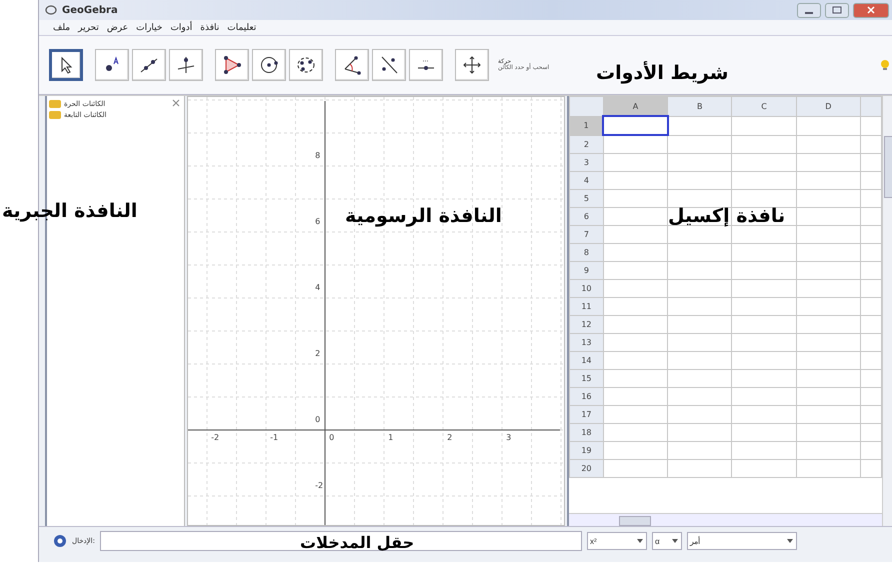 The image size is (892, 565). What do you see at coordinates (725, 519) in the screenshot?
I see `horizontal-scrollbar` at bounding box center [725, 519].